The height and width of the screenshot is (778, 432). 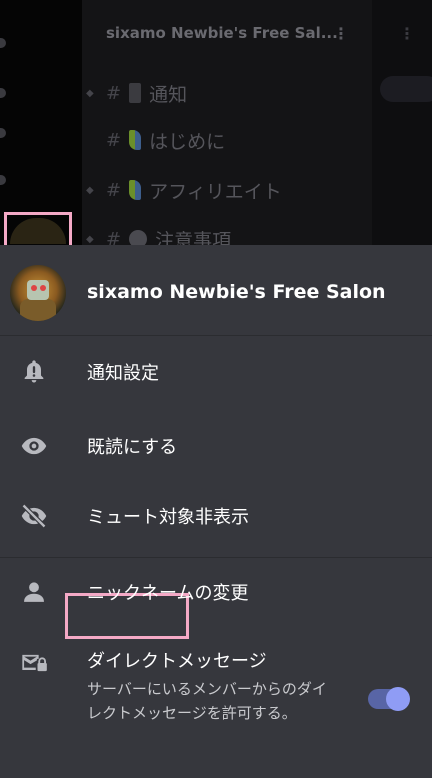 I want to click on sheet-header: sixamo Newbie's Free Salon, so click(x=216, y=290).